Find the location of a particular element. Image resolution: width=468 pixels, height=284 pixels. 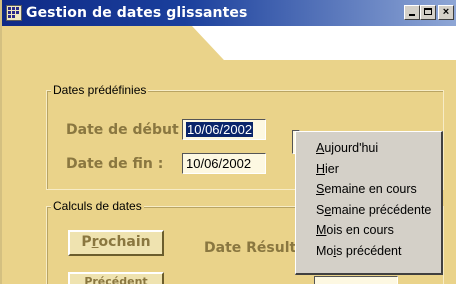

start-date-field: 10/06/2002 is located at coordinates (224, 129).